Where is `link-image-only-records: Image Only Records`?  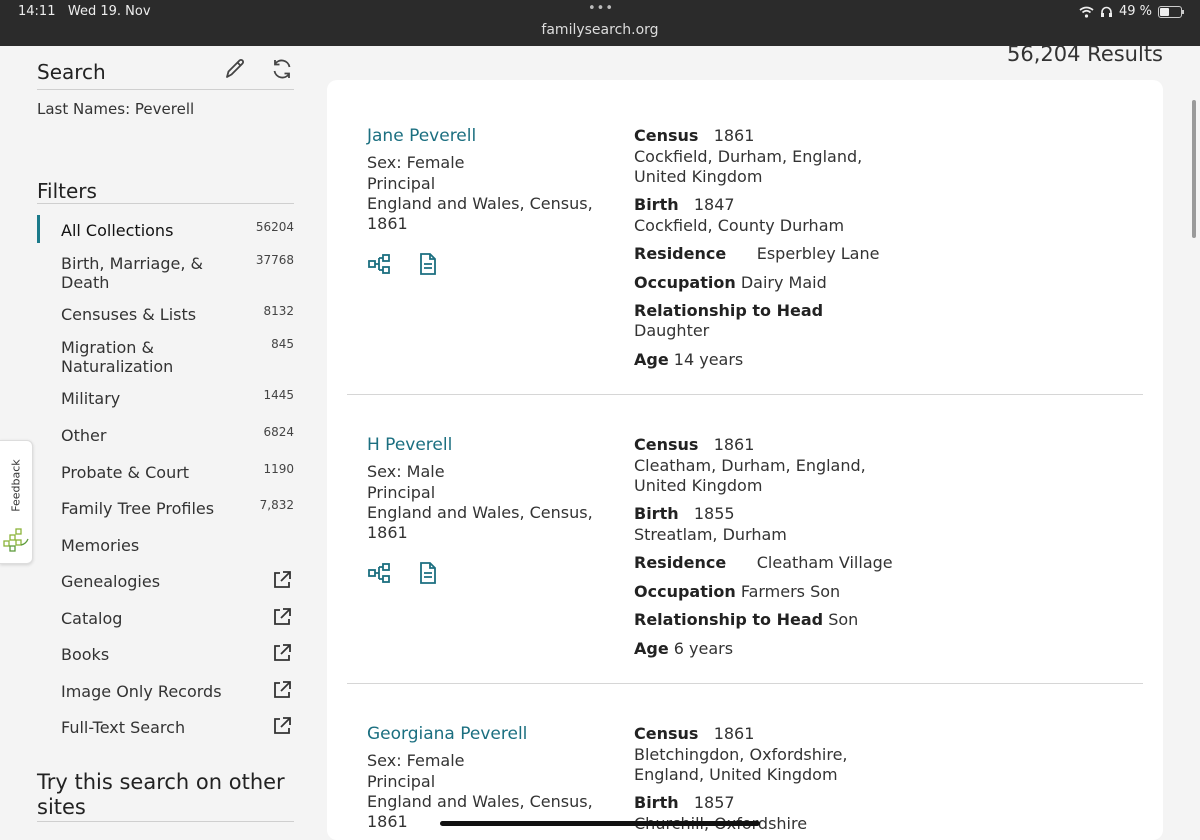 link-image-only-records: Image Only Records is located at coordinates (177, 691).